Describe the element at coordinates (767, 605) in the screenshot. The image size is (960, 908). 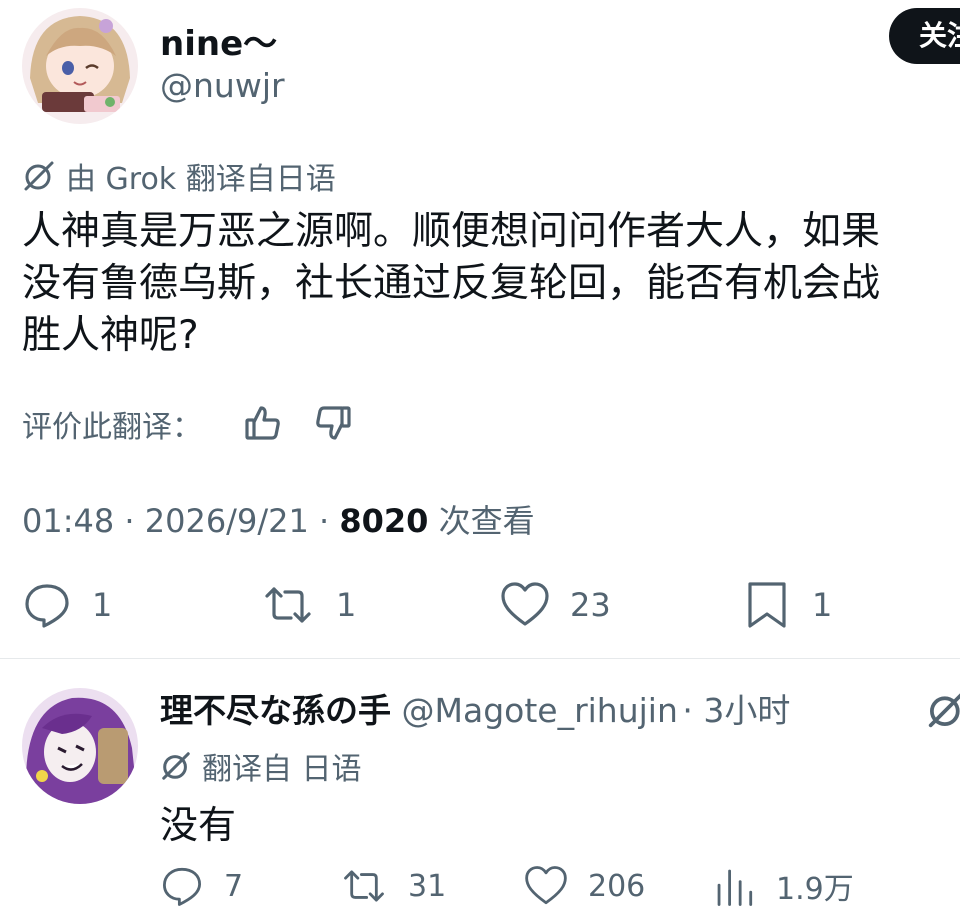
I see `bookmark-icon` at that location.